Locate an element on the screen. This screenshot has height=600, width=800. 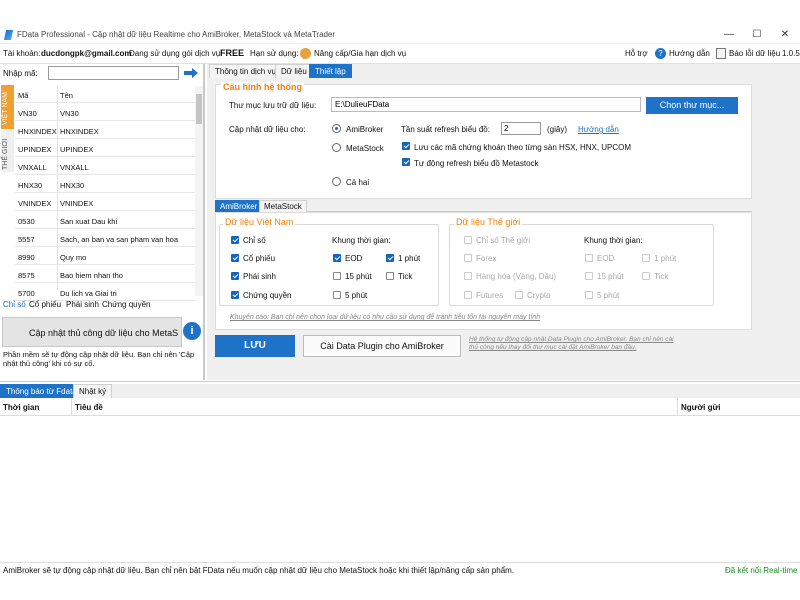
info-icon: i is located at coordinates (192, 331).